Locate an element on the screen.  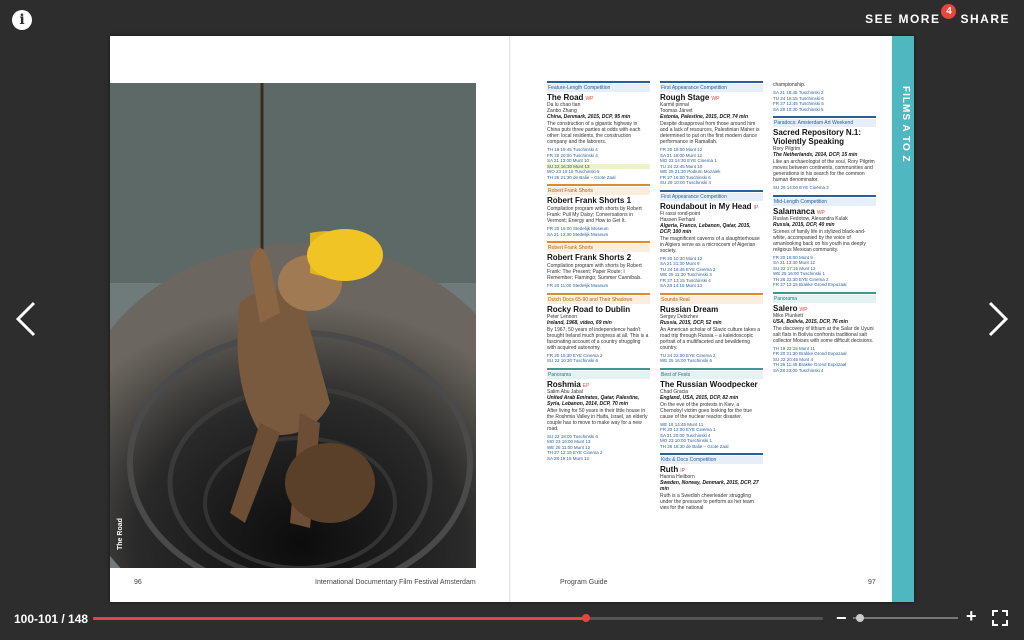
film-title: The Road WP is located at coordinates (598, 97).